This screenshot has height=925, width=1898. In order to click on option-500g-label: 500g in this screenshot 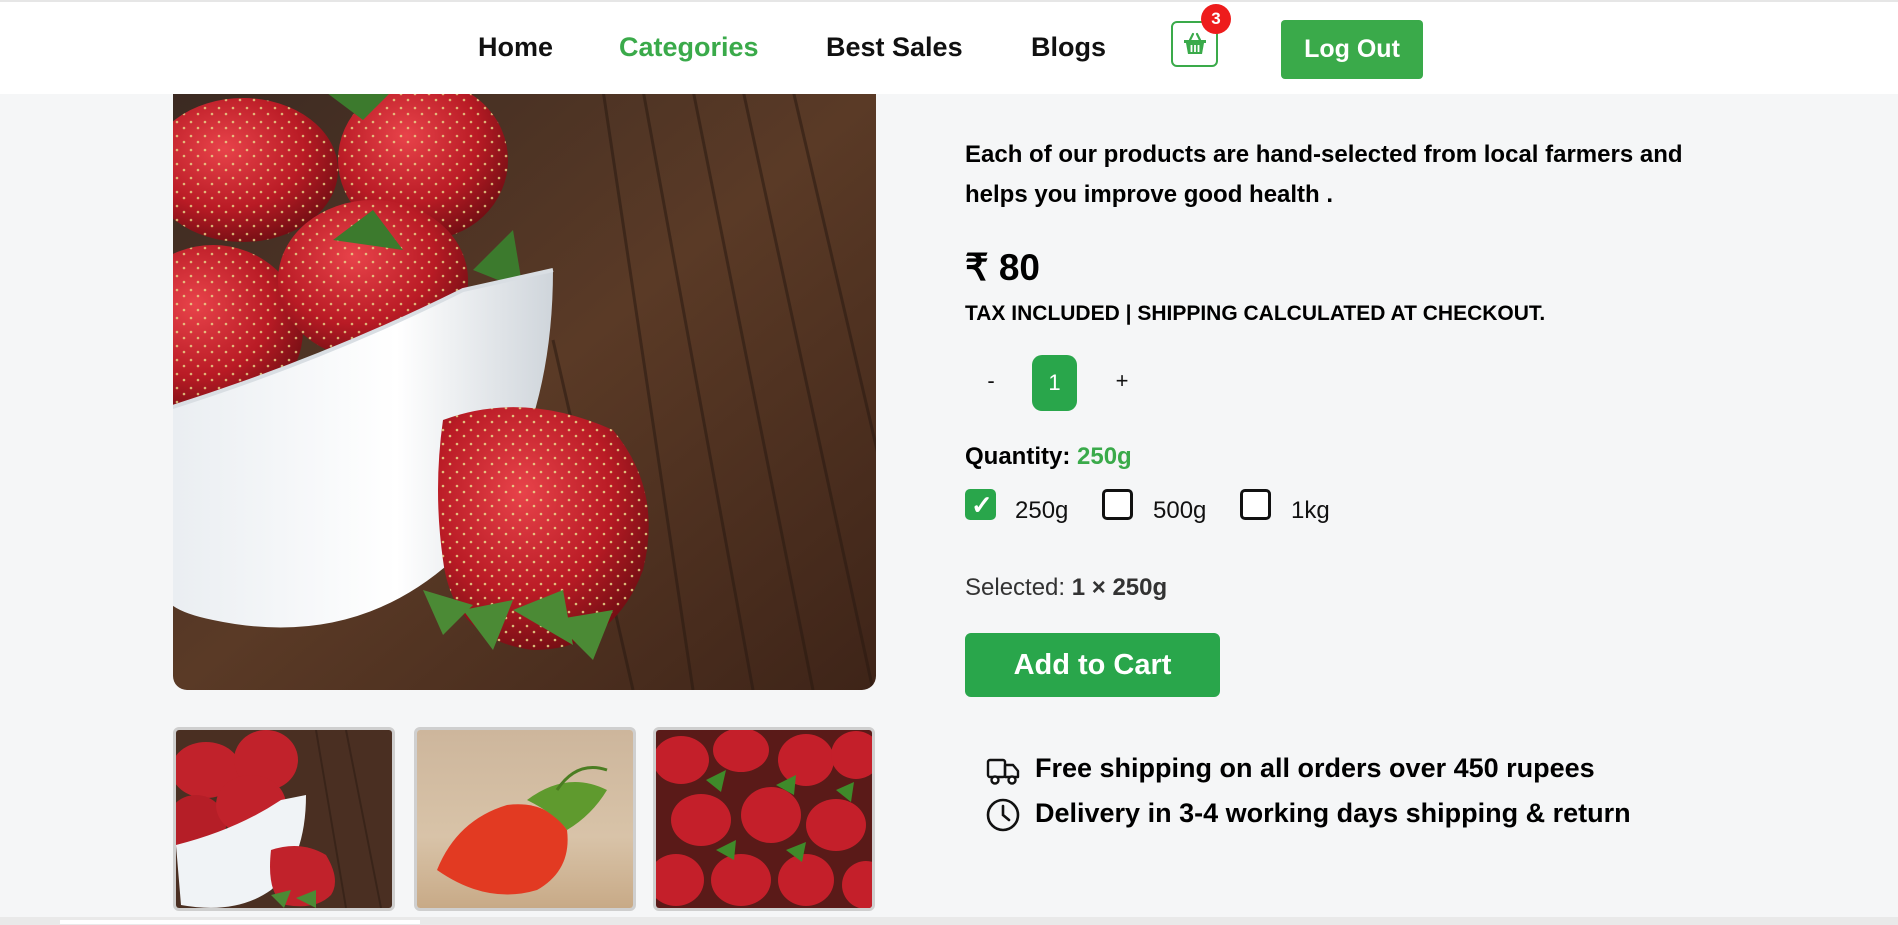, I will do `click(1180, 510)`.